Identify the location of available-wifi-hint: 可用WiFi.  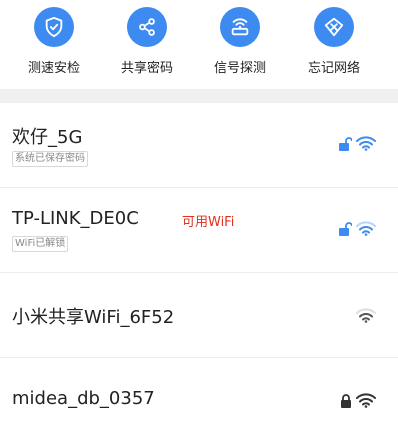
(208, 222).